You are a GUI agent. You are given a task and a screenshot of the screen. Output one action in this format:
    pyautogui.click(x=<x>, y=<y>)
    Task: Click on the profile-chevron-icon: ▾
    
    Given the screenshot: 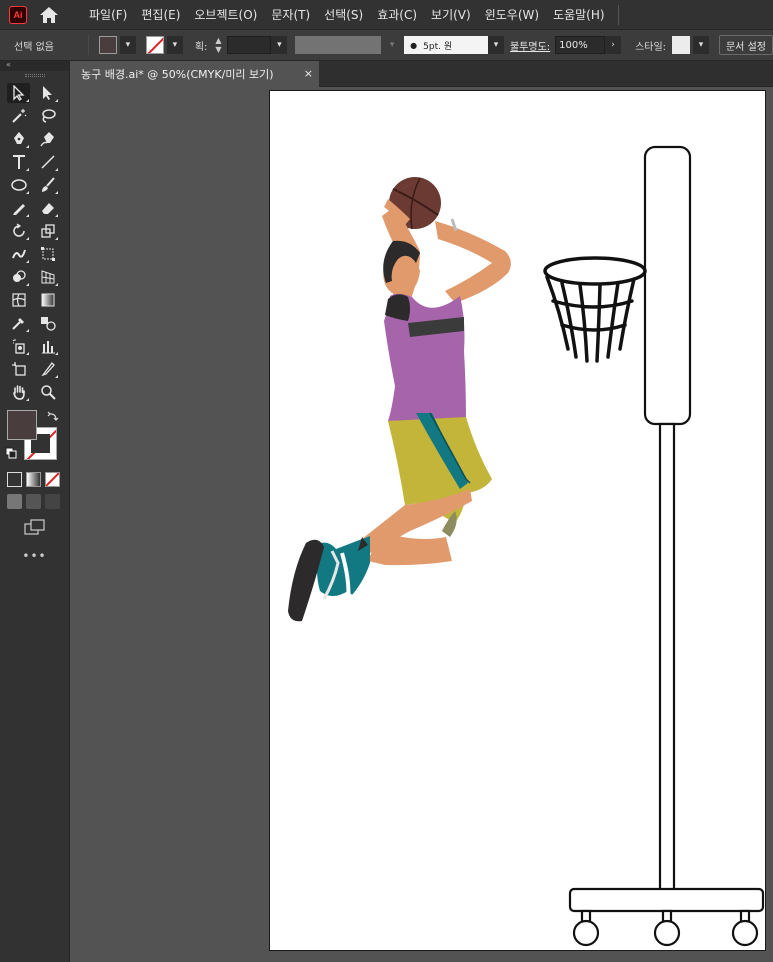 What is the action you would take?
    pyautogui.click(x=392, y=45)
    